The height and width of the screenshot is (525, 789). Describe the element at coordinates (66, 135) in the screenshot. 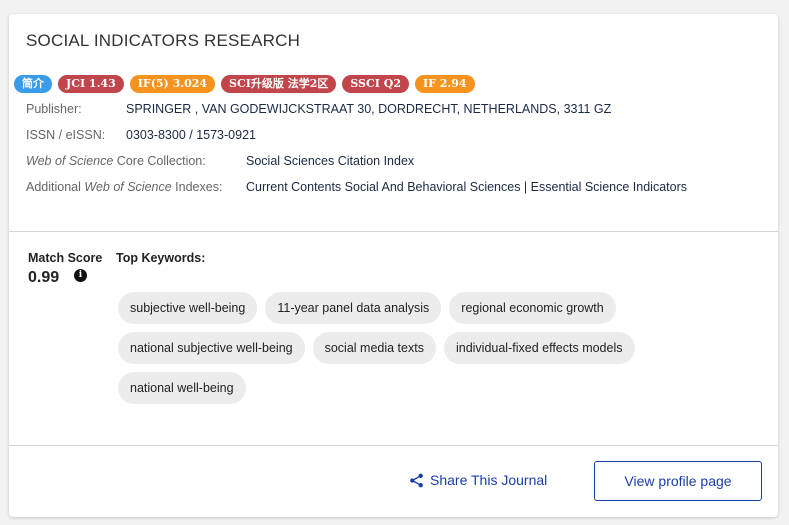

I see `issn-label: ISSN / eISSN:` at that location.